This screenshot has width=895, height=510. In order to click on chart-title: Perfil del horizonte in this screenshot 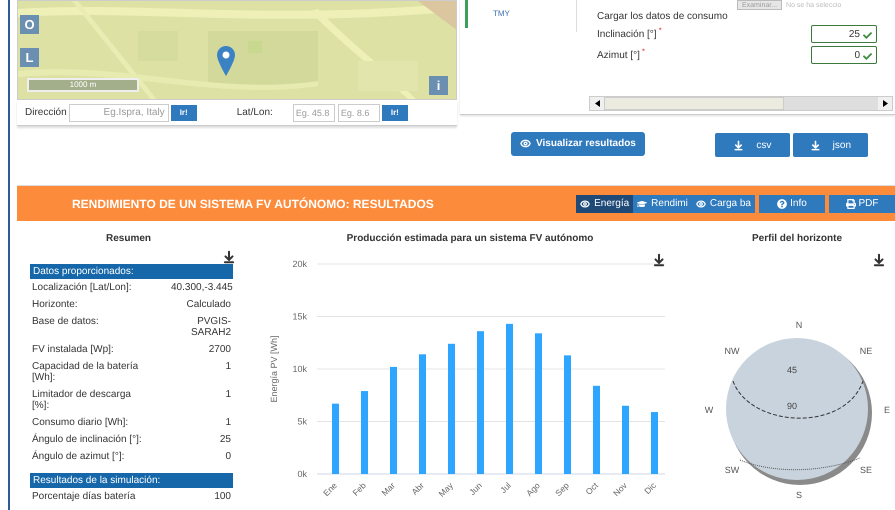, I will do `click(798, 239)`.